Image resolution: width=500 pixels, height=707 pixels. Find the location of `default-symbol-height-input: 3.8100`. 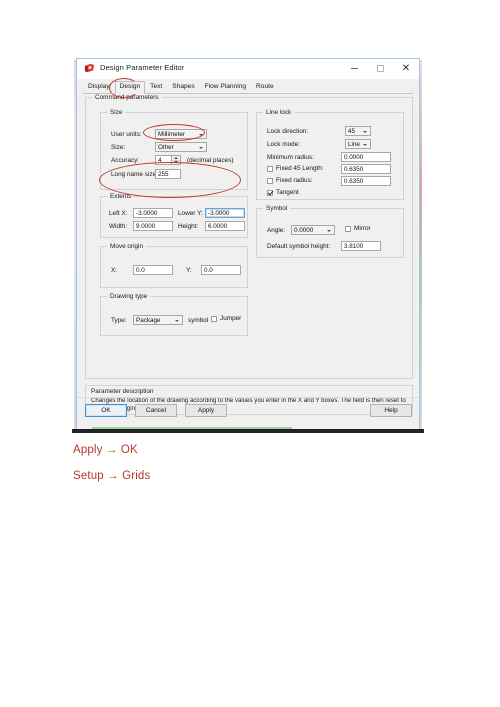

default-symbol-height-input: 3.8100 is located at coordinates (361, 246).